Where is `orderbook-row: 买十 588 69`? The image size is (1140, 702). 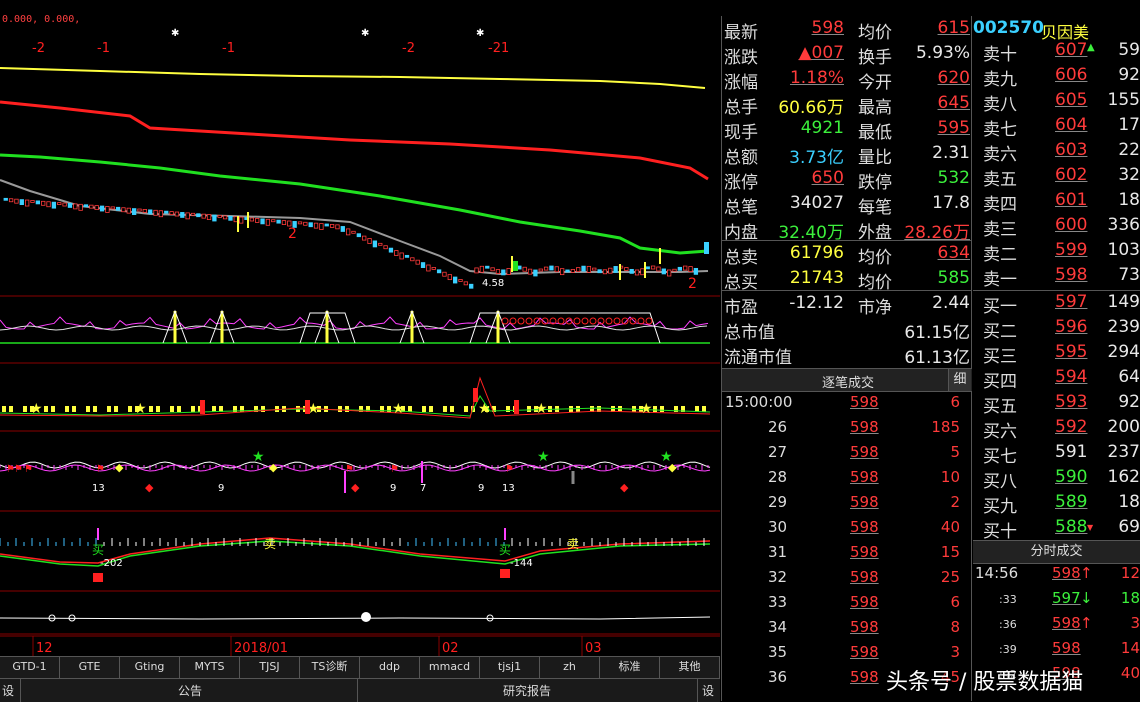 orderbook-row: 买十 588 69 is located at coordinates (1056, 529).